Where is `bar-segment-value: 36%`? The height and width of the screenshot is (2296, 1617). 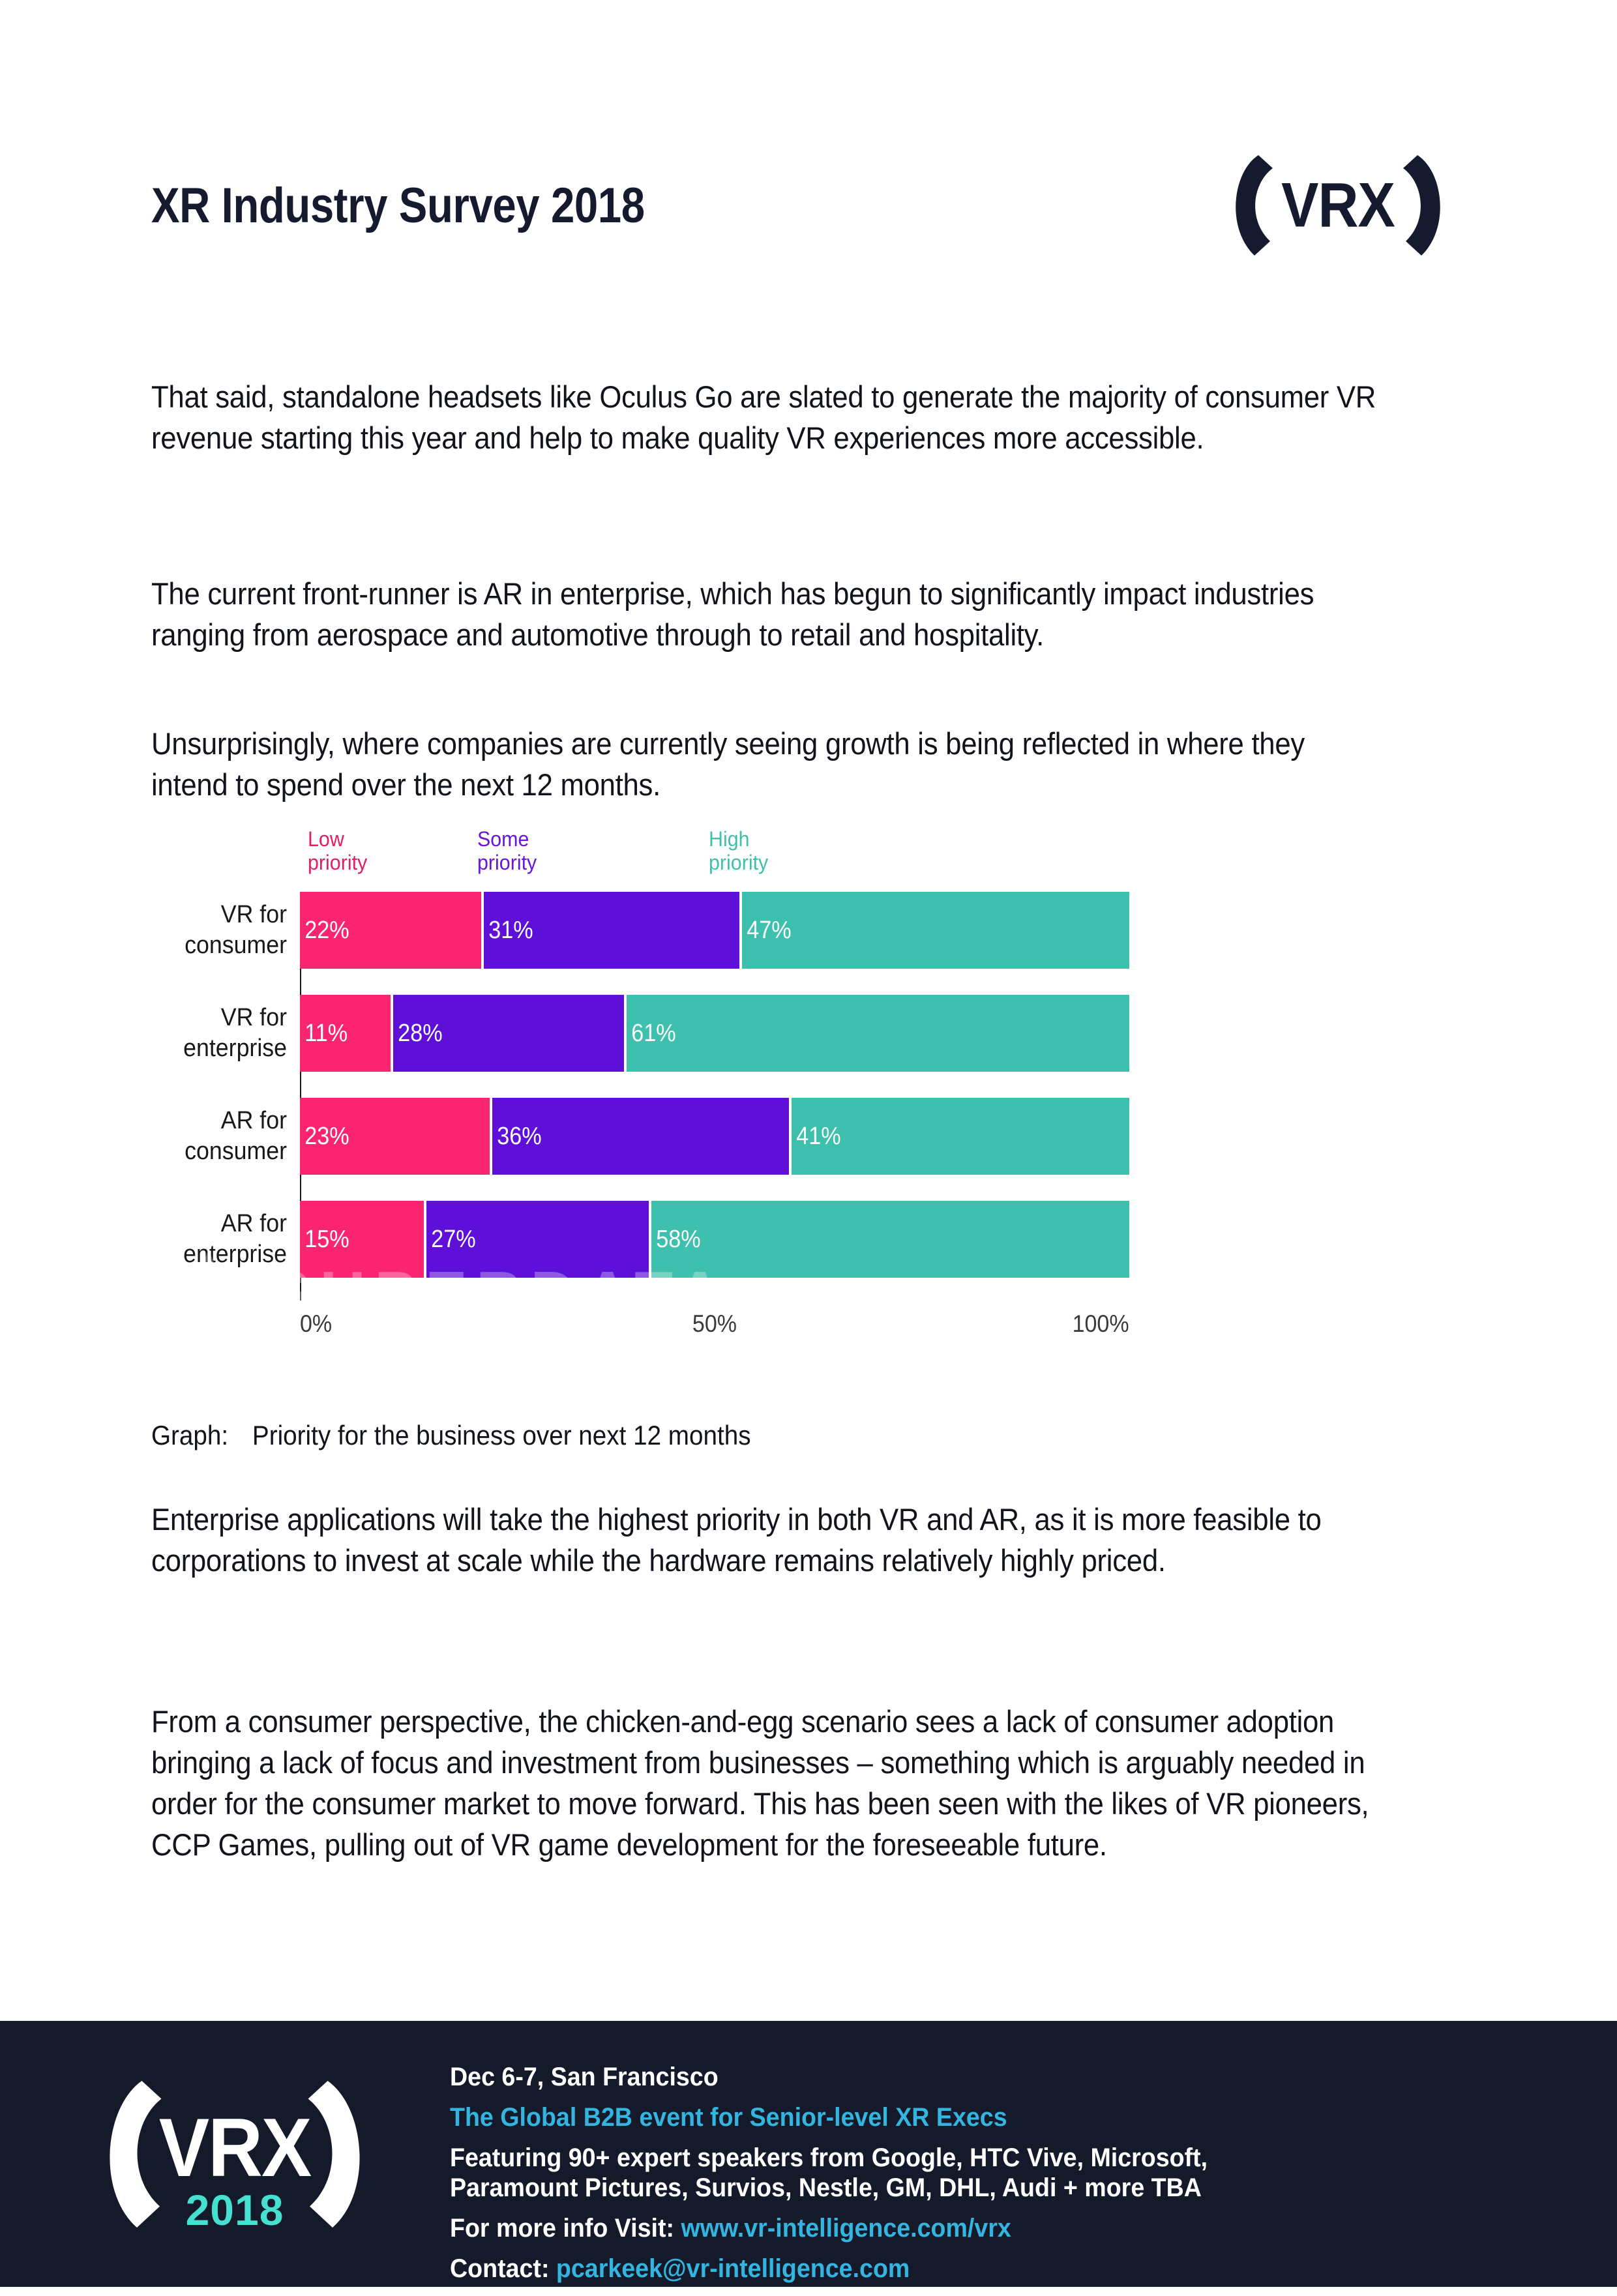
bar-segment-value: 36% is located at coordinates (519, 1136).